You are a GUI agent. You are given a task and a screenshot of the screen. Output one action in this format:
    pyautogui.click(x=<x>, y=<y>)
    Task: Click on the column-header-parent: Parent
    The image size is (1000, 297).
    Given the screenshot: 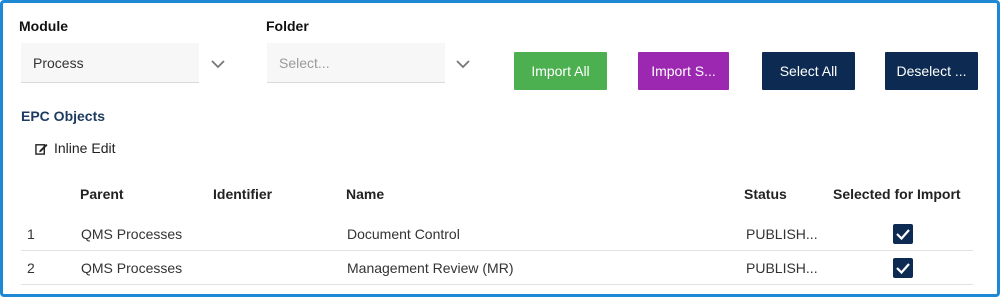 What is the action you would take?
    pyautogui.click(x=102, y=194)
    